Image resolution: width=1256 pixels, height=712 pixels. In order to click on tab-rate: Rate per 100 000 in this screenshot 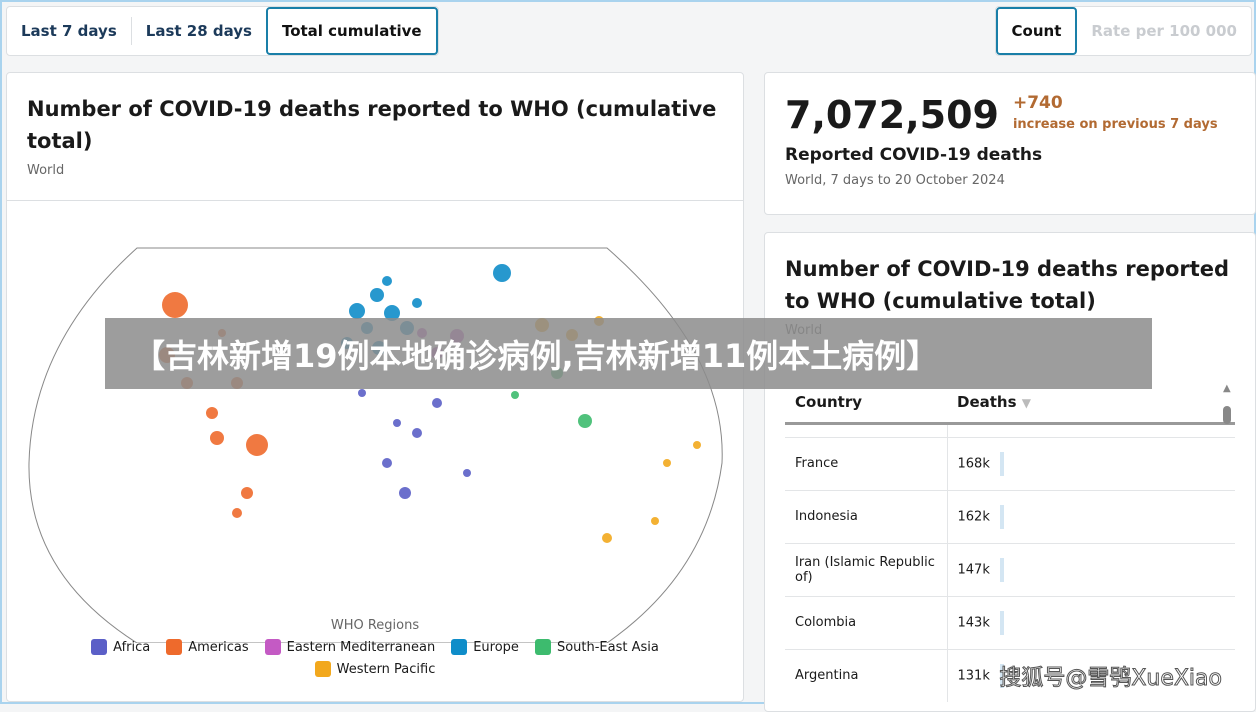, I will do `click(1164, 31)`.